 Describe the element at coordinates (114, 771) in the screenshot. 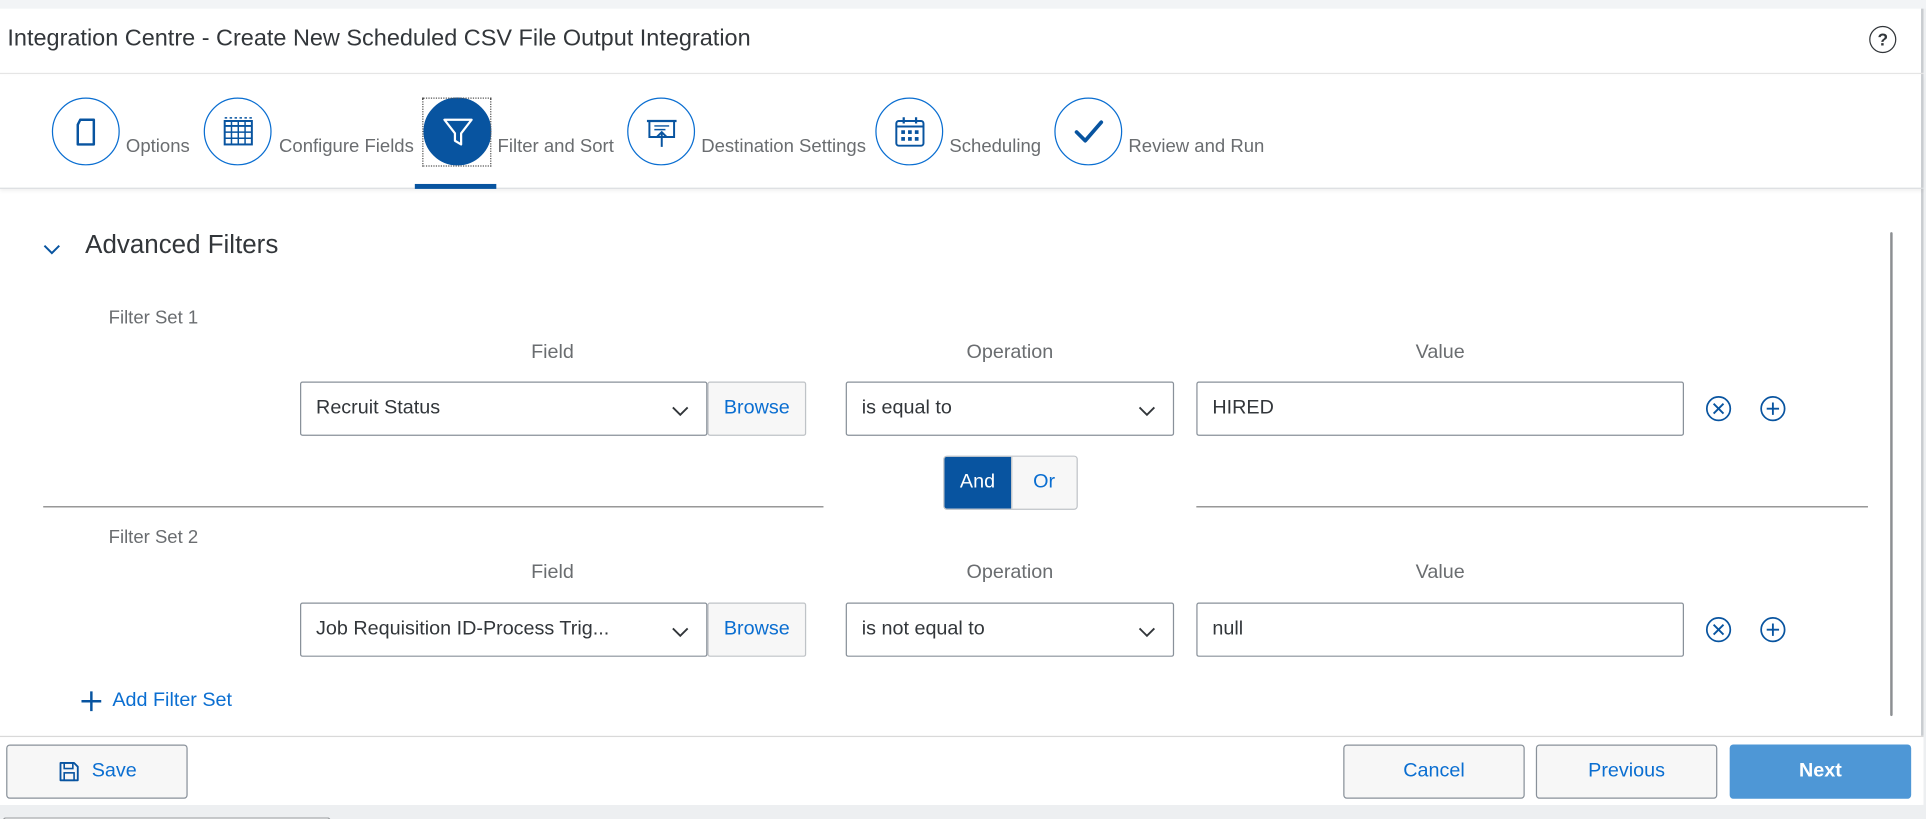

I see `save-label: Save` at that location.